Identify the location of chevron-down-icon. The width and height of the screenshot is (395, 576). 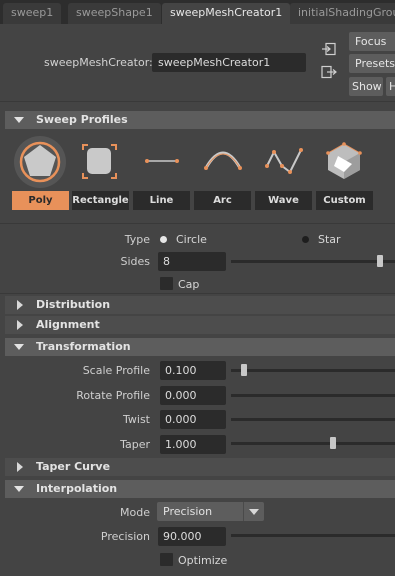
(254, 512).